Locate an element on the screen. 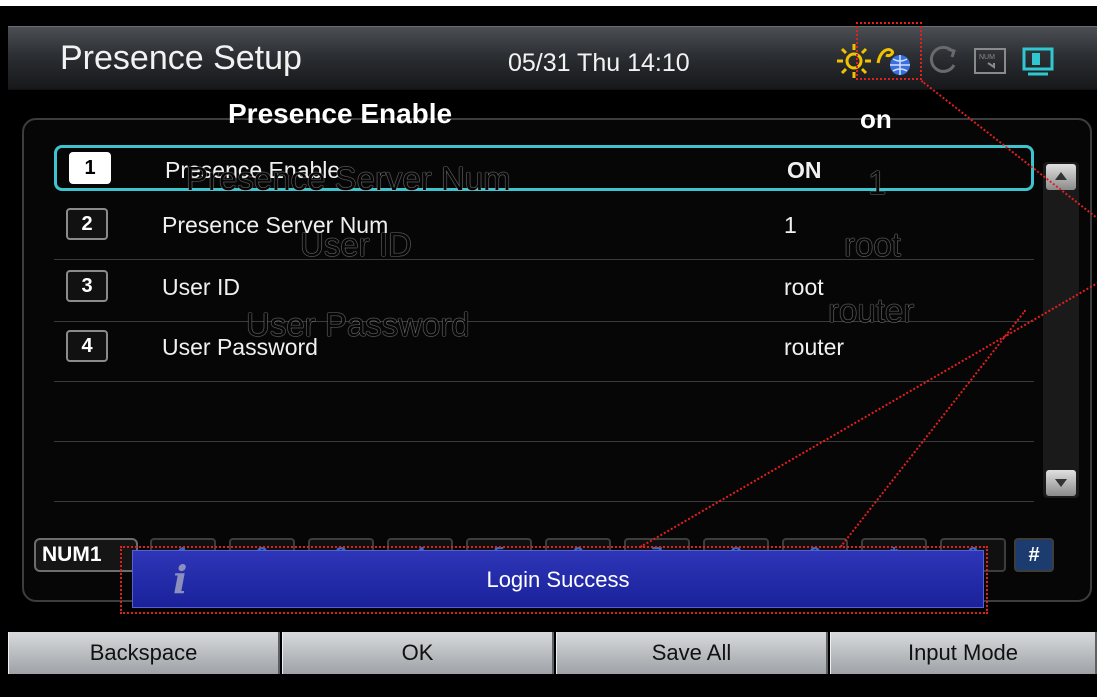  annotation-user-password: User Password is located at coordinates (358, 324).